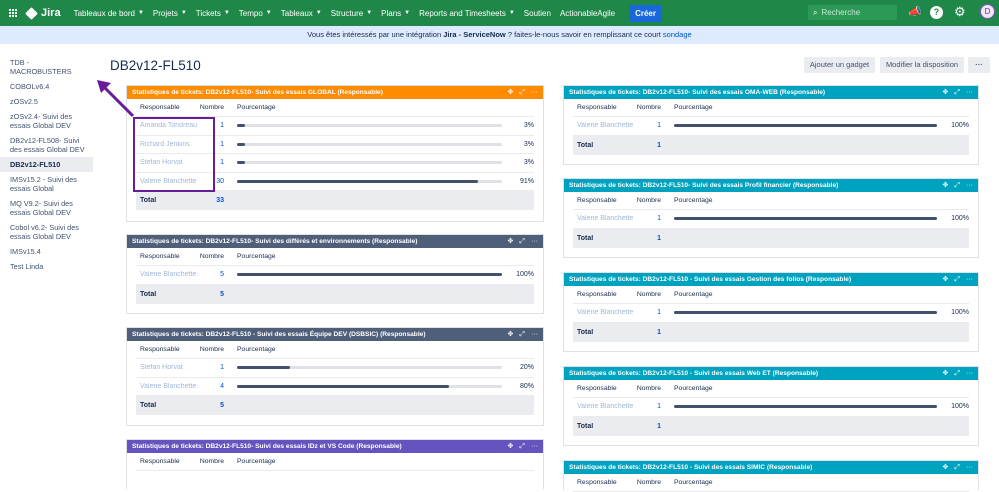 Image resolution: width=999 pixels, height=492 pixels. Describe the element at coordinates (301, 13) in the screenshot. I see `nav-boards: Tableaux ▼` at that location.